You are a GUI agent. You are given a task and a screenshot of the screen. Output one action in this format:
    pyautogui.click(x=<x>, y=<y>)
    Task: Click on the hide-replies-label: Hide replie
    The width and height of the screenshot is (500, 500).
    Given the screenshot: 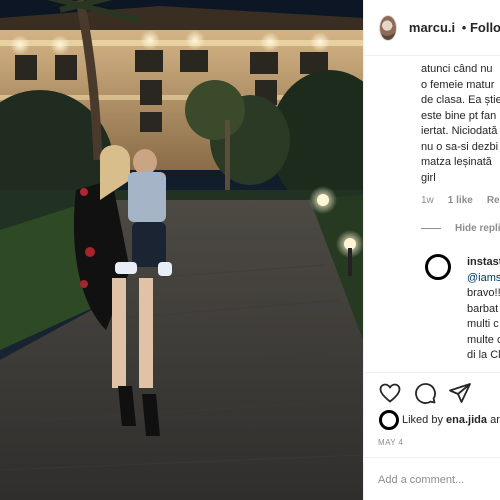 What is the action you would take?
    pyautogui.click(x=477, y=228)
    